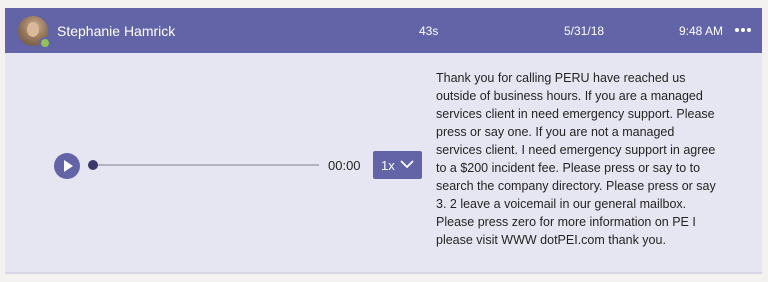  What do you see at coordinates (397, 165) in the screenshot?
I see `playback-speed-button: 1x` at bounding box center [397, 165].